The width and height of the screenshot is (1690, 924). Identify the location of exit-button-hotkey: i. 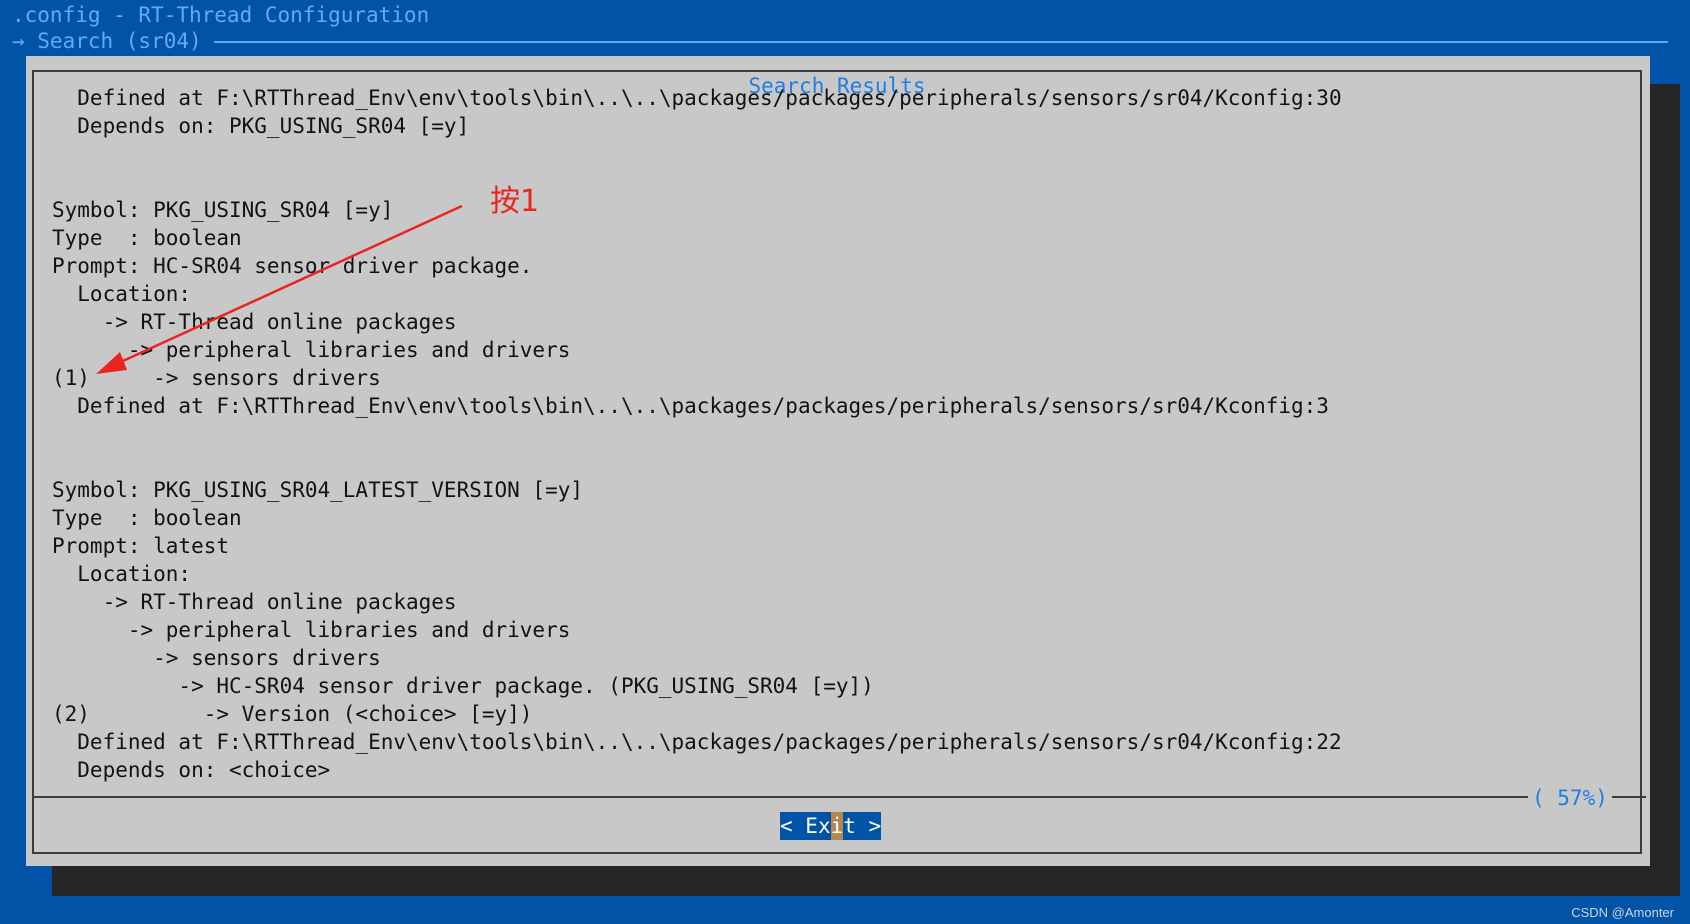
(837, 826).